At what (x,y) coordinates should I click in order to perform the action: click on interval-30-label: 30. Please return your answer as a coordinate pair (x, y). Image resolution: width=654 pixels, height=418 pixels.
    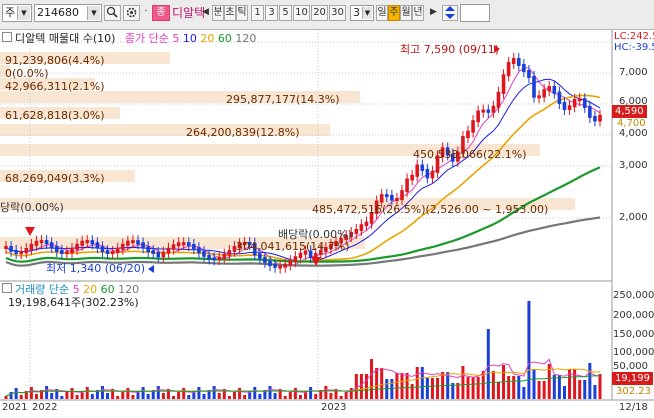
    Looking at the image, I should click on (337, 12).